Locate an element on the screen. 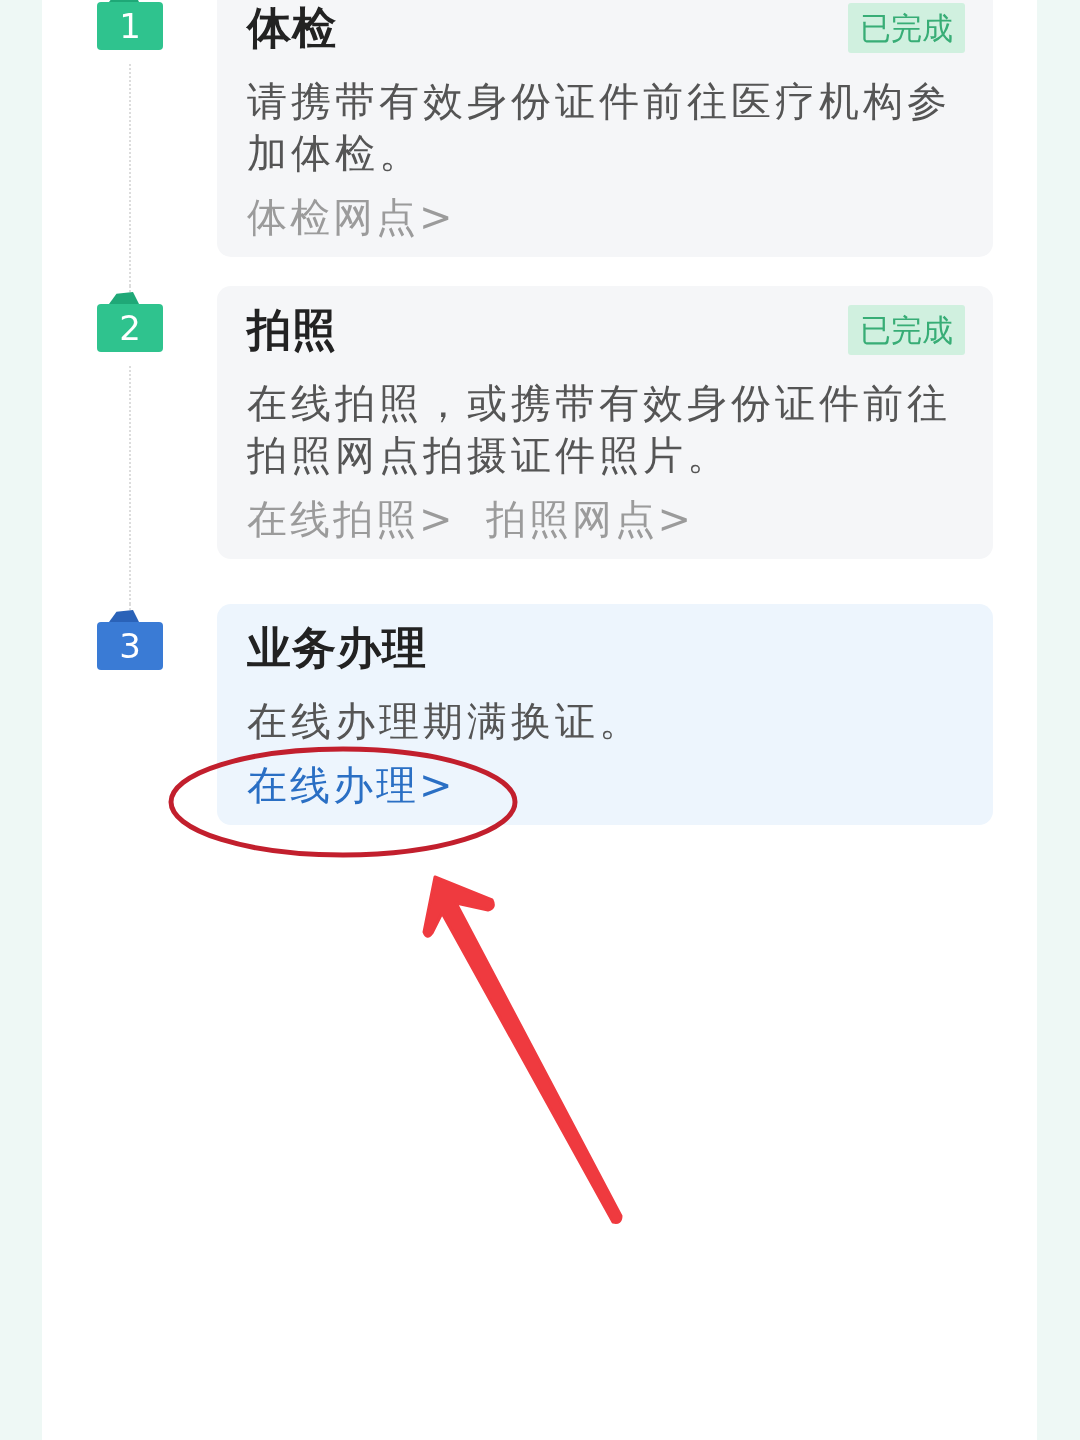 The image size is (1080, 1440). step-description: 在线办理期满换证。 is located at coordinates (445, 721).